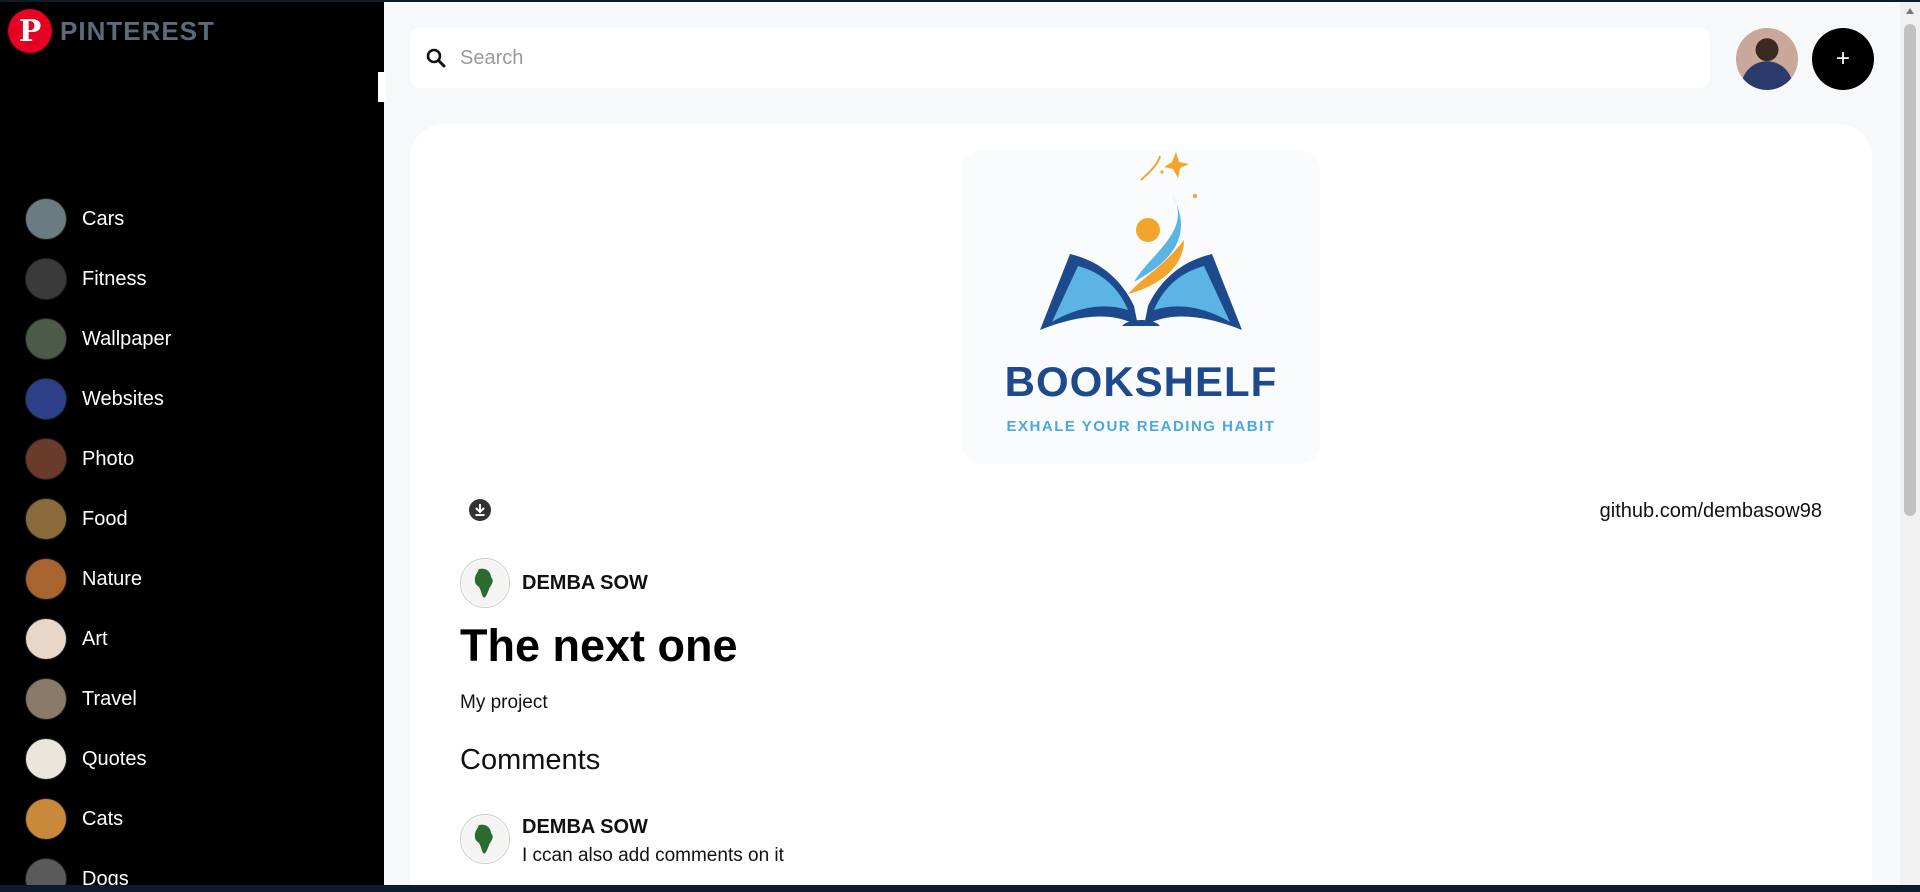 Image resolution: width=1920 pixels, height=892 pixels. I want to click on sidebar-item-art: Art, so click(98, 639).